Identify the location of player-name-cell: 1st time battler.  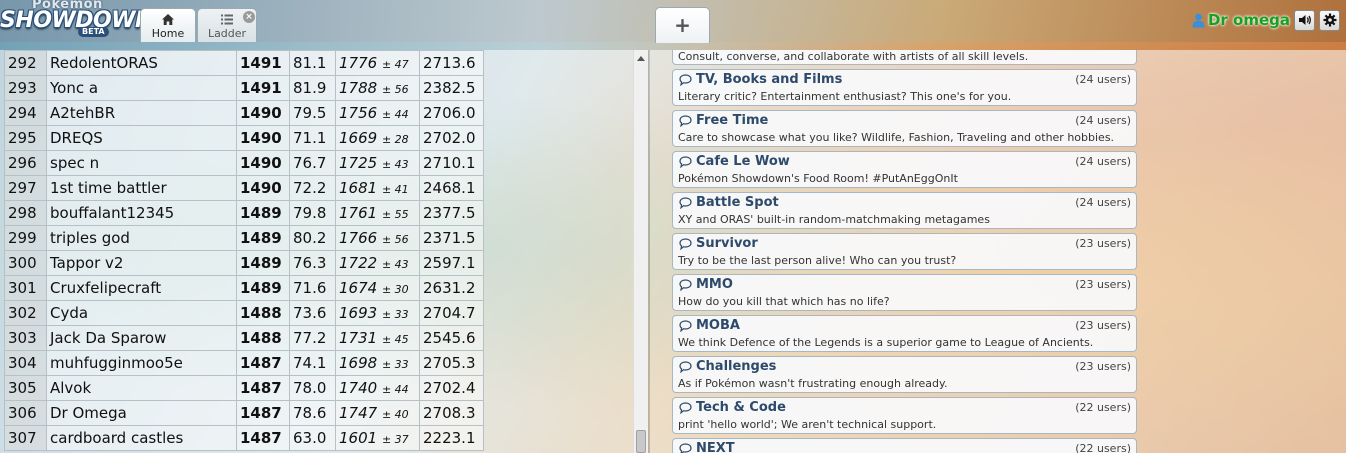
(141, 188).